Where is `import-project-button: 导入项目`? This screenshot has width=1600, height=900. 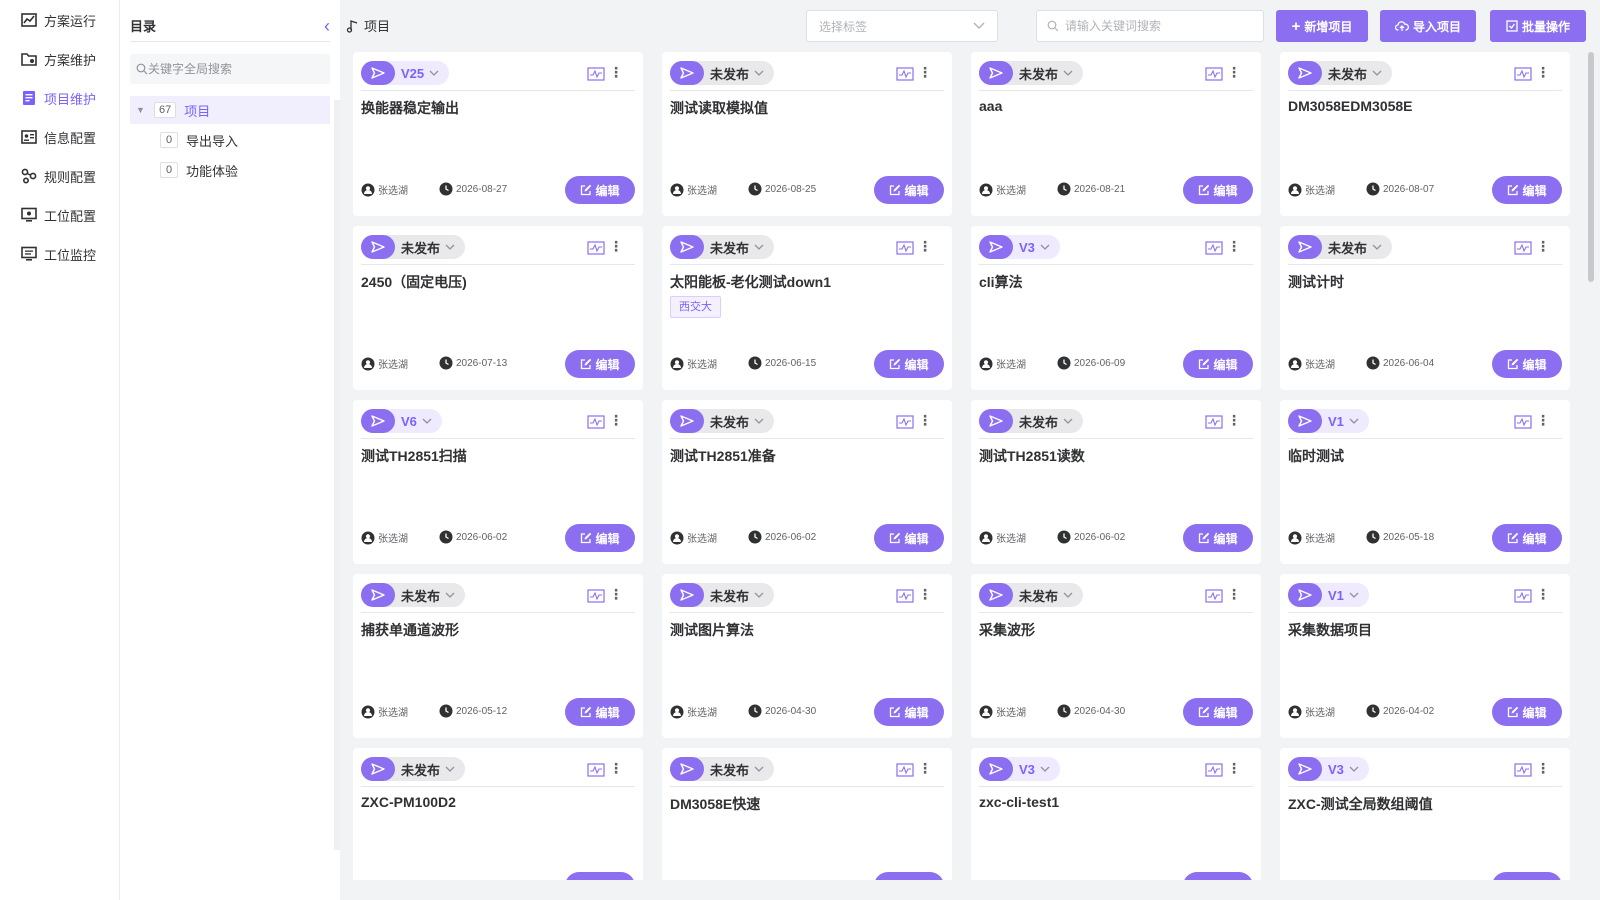
import-project-button: 导入项目 is located at coordinates (1428, 26).